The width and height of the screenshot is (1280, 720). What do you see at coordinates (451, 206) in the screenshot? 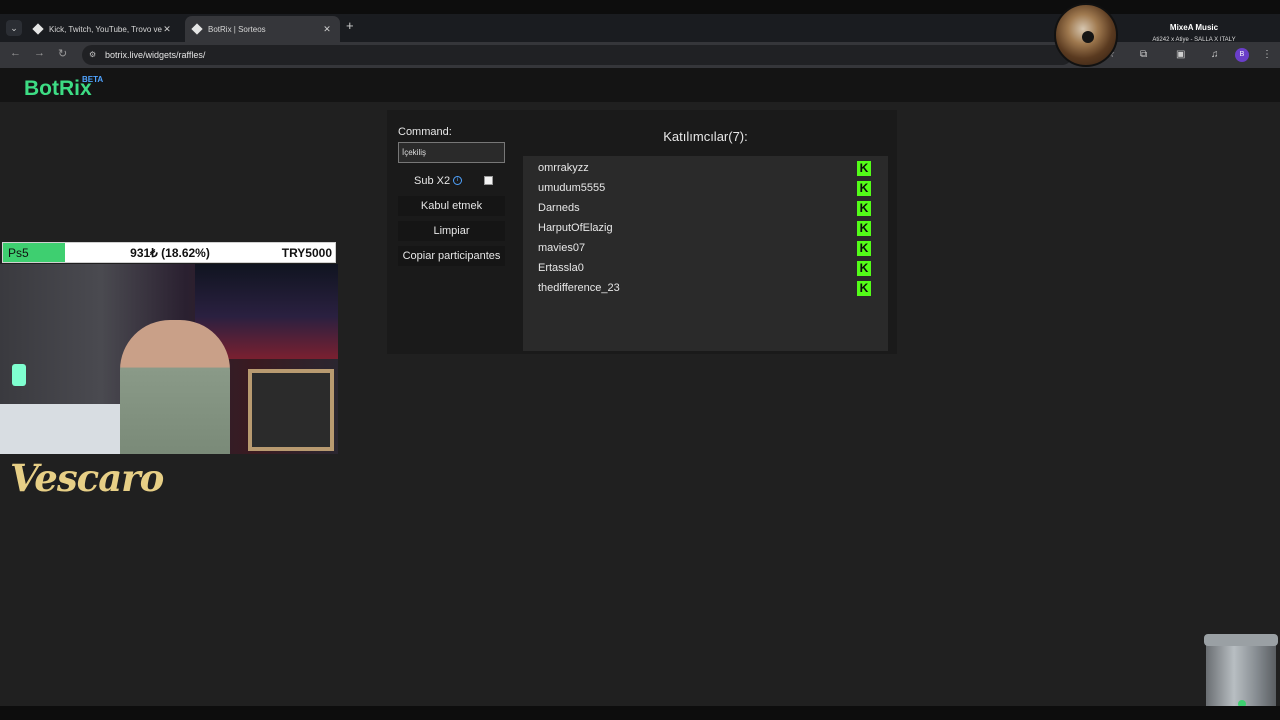
I see `accept-button: Kabul etmek` at bounding box center [451, 206].